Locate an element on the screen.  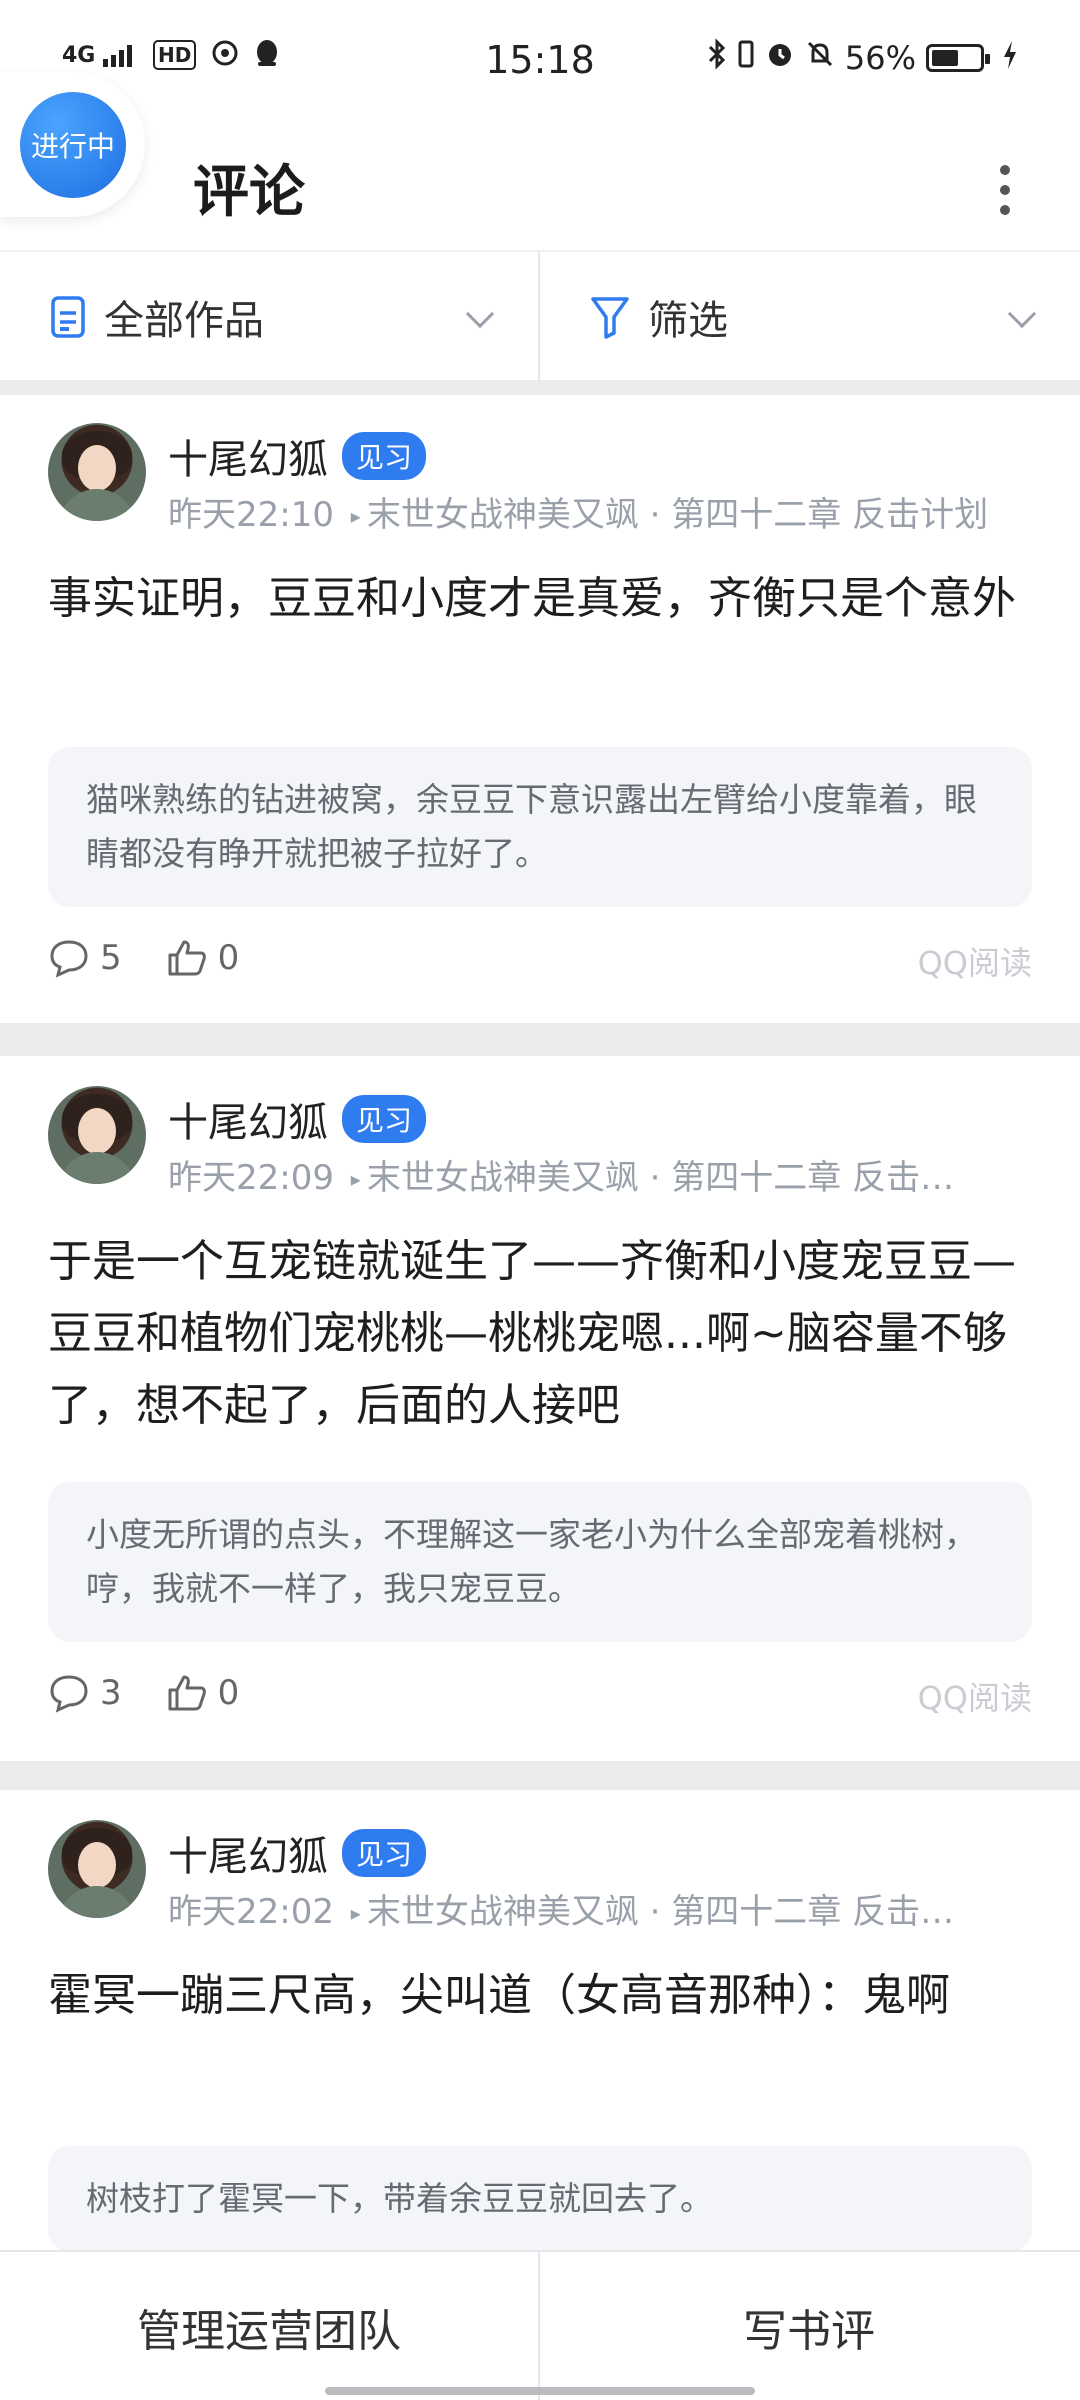
comment-meta: 昨天22:10 ▸ 末世女战神美又飒 · 第四十二章 反击计划 is located at coordinates (598, 511).